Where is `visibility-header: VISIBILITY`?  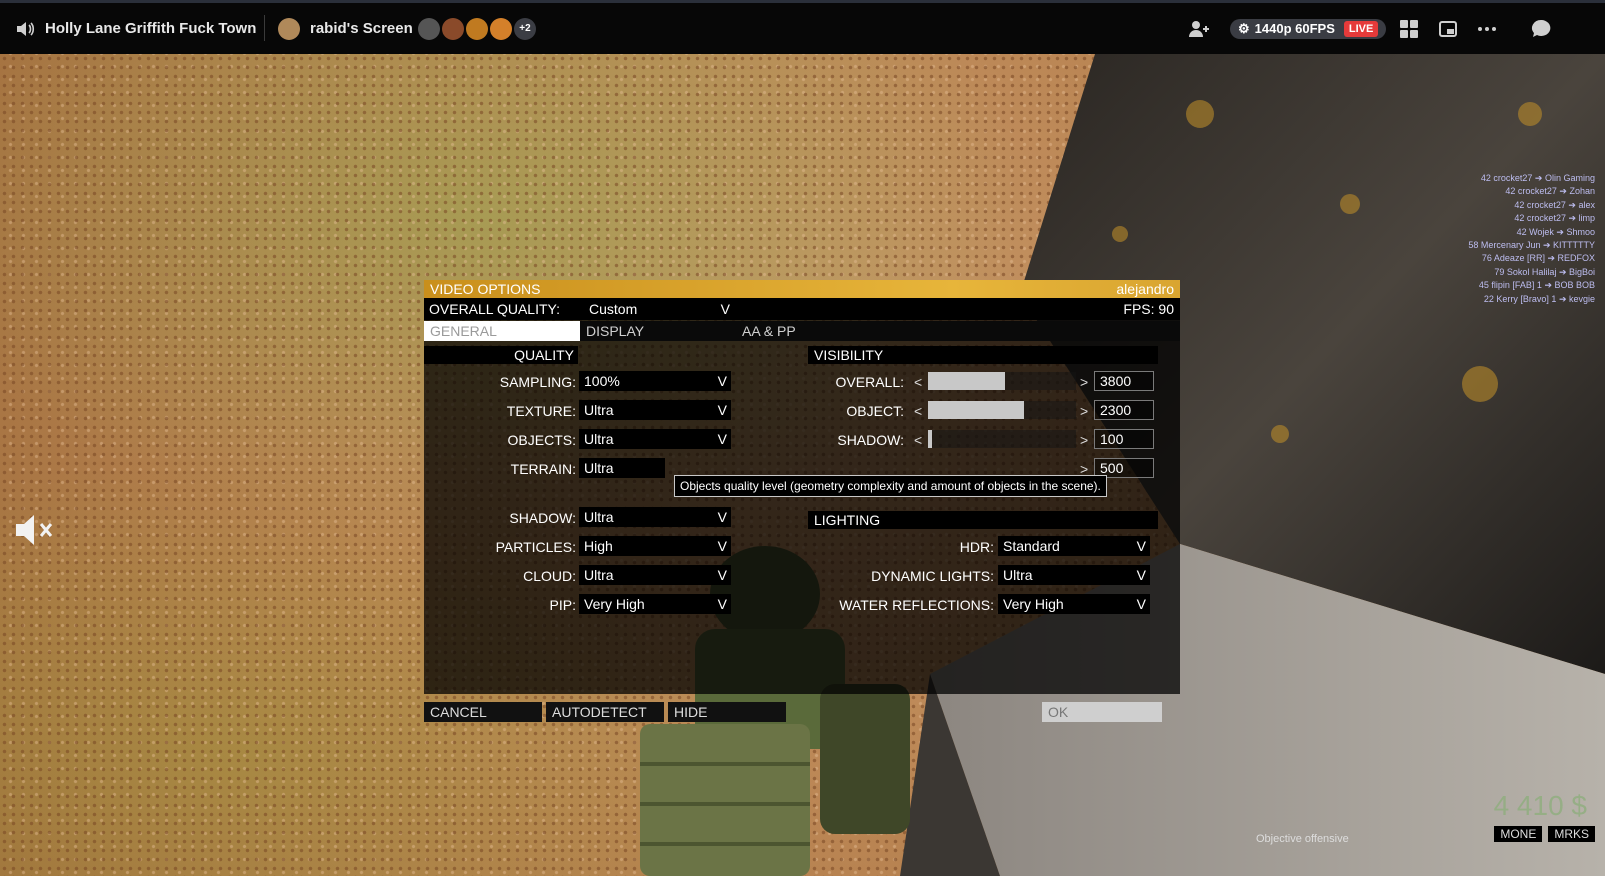
visibility-header: VISIBILITY is located at coordinates (983, 355).